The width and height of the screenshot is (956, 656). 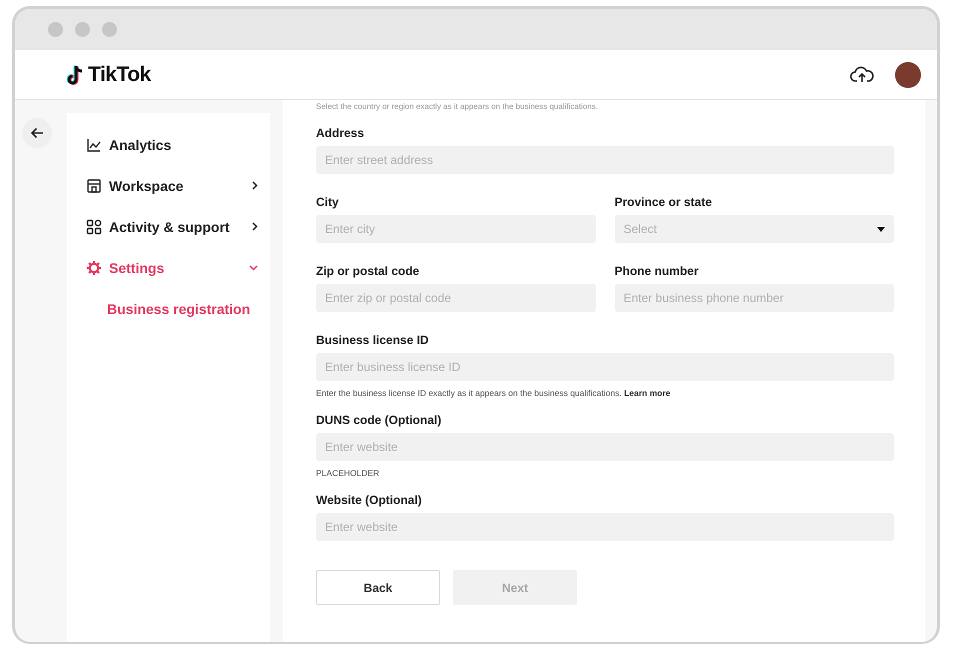 What do you see at coordinates (76, 75) in the screenshot?
I see `logo-icon` at bounding box center [76, 75].